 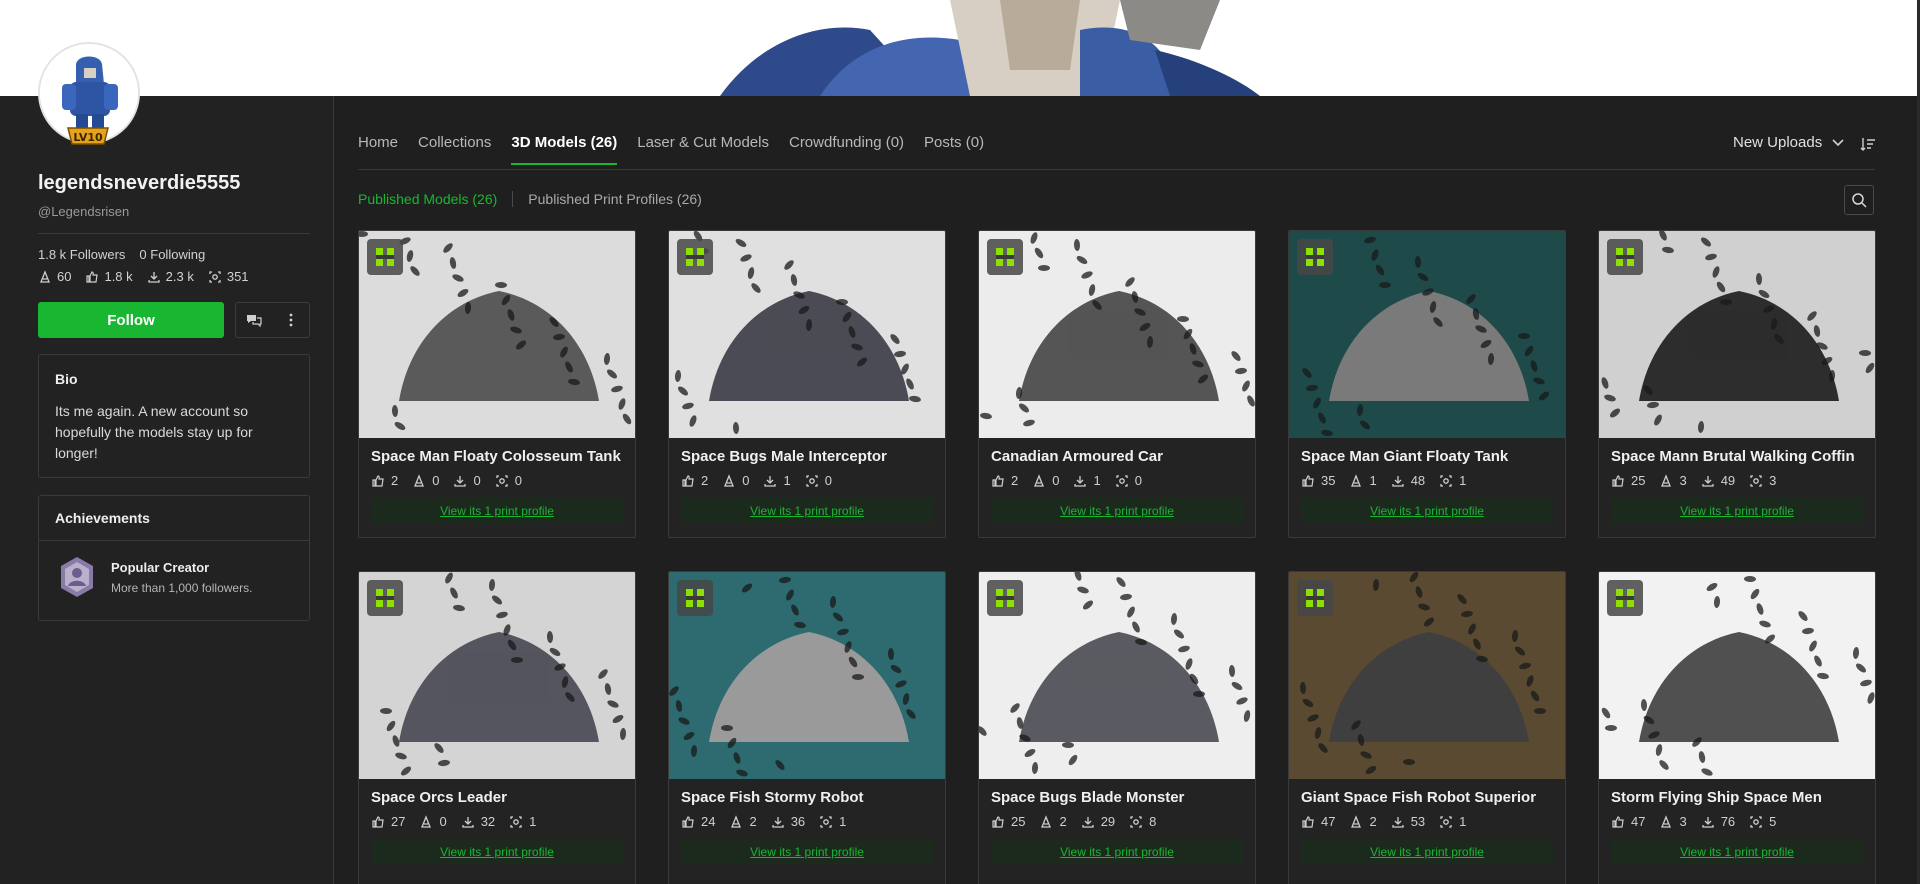 I want to click on tab-posts: Posts (0), so click(x=954, y=149).